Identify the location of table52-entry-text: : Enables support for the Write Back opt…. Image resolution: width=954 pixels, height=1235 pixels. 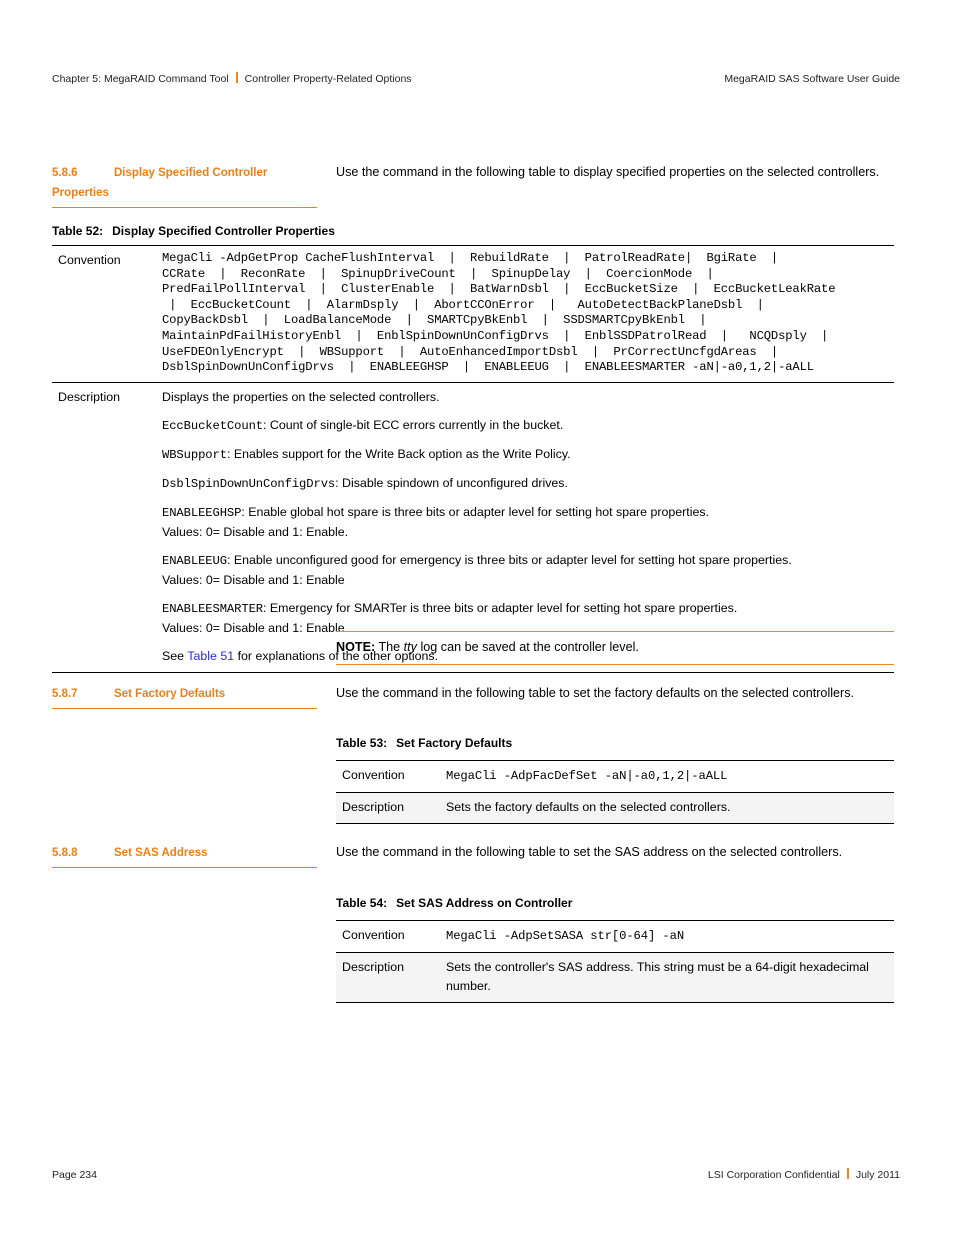
(398, 453).